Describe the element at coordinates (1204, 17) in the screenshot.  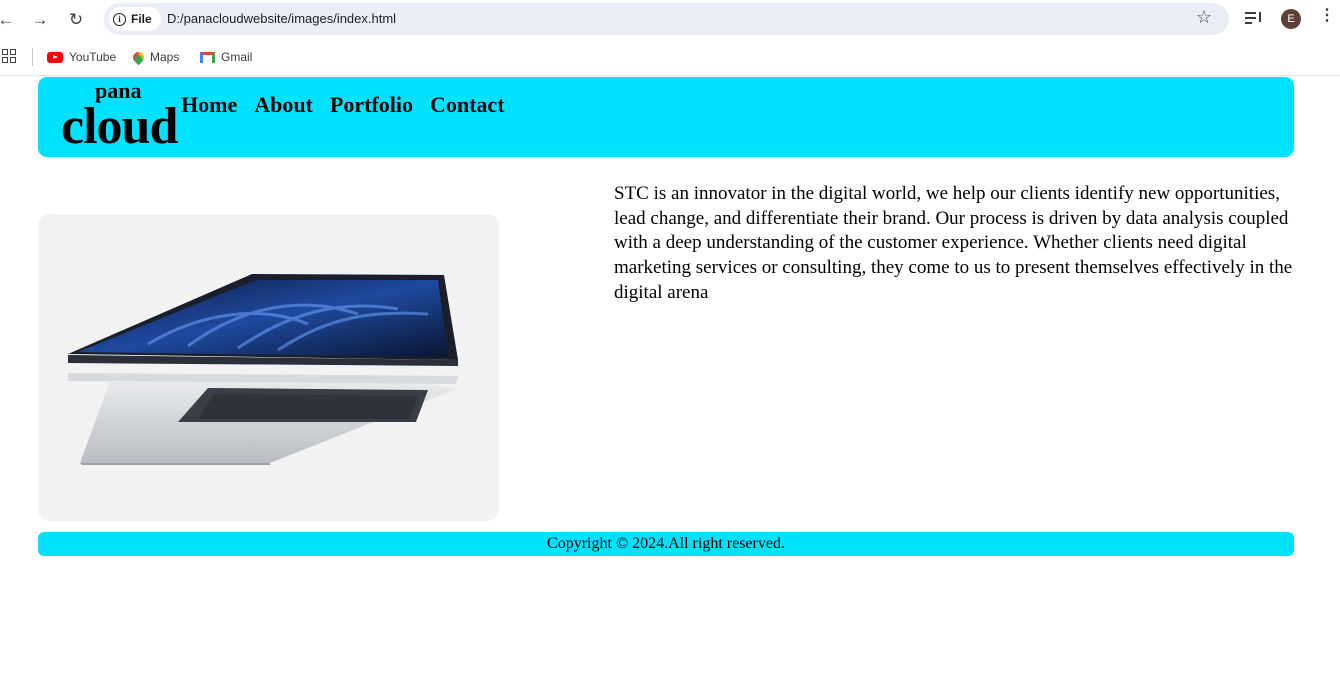
I see `star-icon: ☆` at that location.